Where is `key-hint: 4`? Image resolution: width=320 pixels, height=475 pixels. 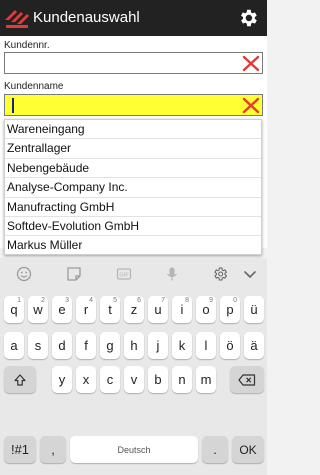 key-hint: 4 is located at coordinates (91, 300).